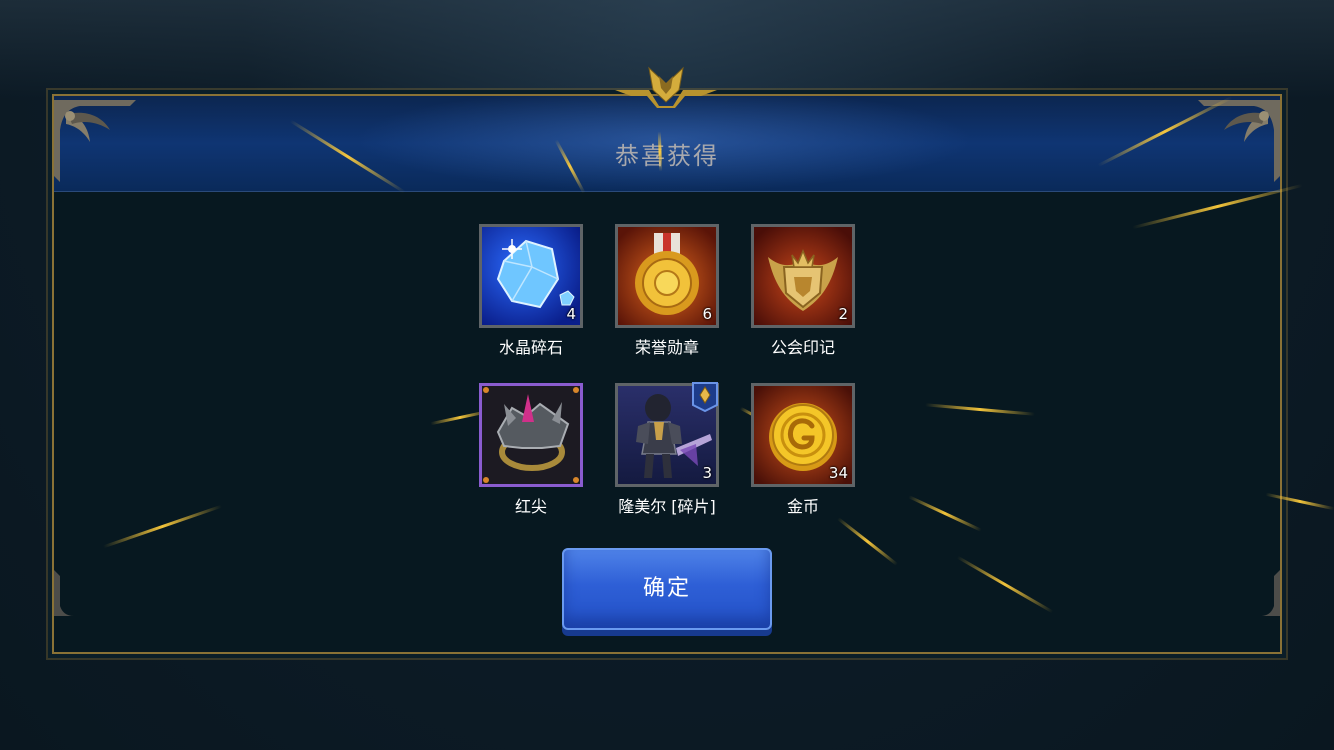  What do you see at coordinates (802, 506) in the screenshot?
I see `reward-name: 金币` at bounding box center [802, 506].